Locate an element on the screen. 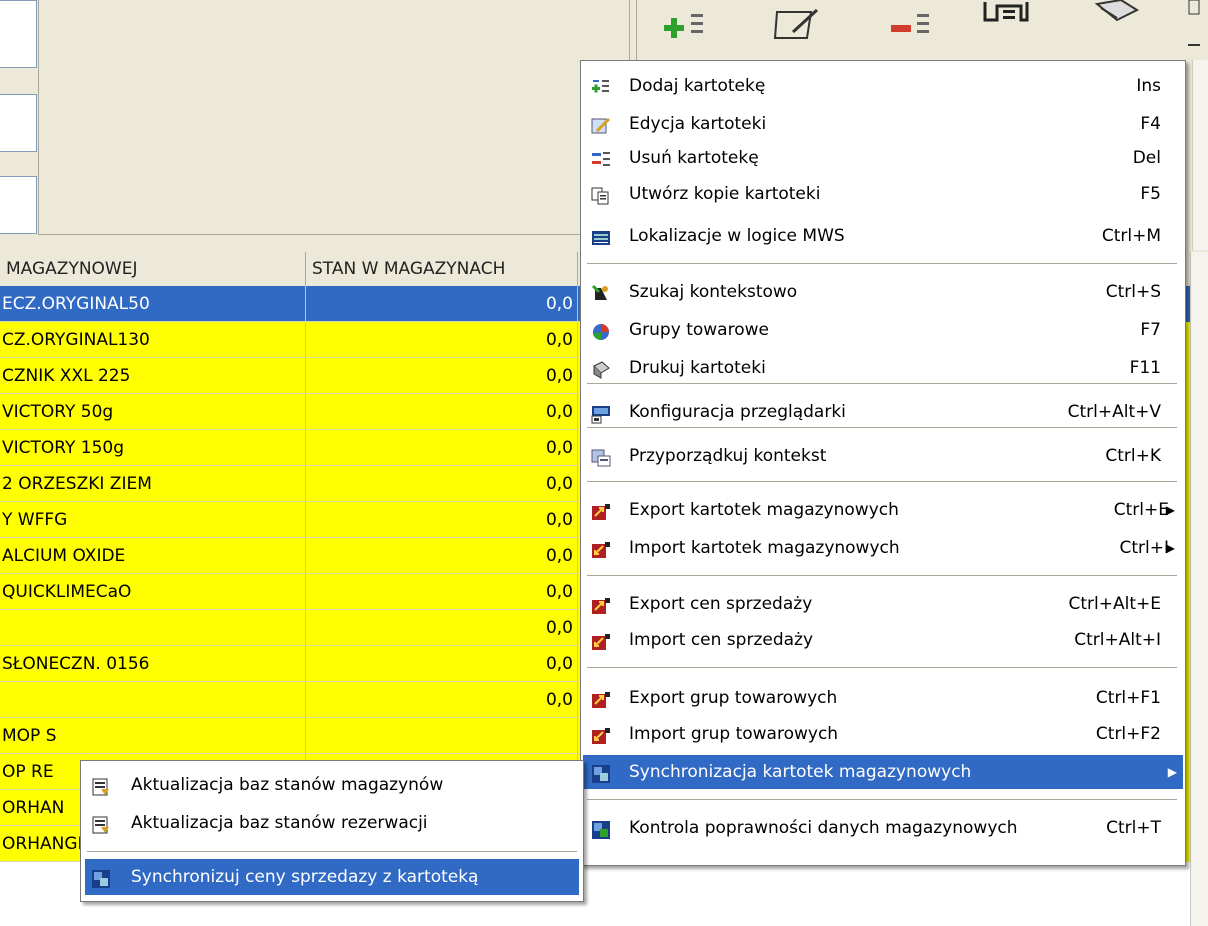 The height and width of the screenshot is (926, 1208). toolbar-print-button is located at coordinates (1122, 29).